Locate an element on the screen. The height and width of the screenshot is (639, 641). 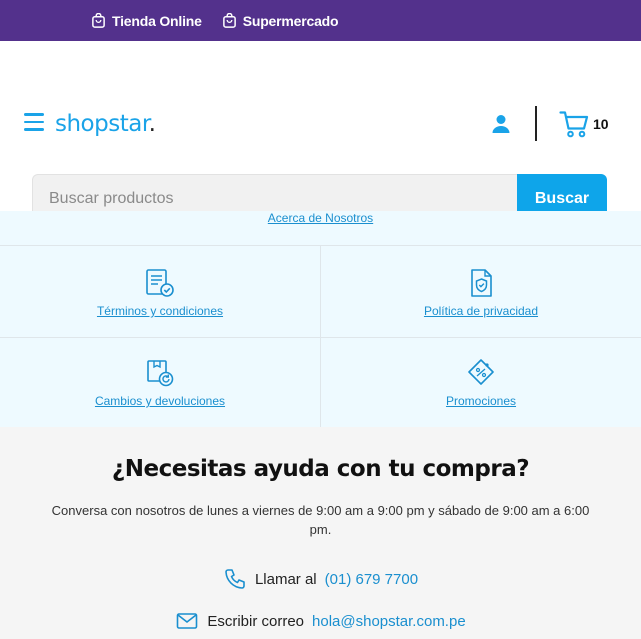
shield-document-icon is located at coordinates (481, 283).